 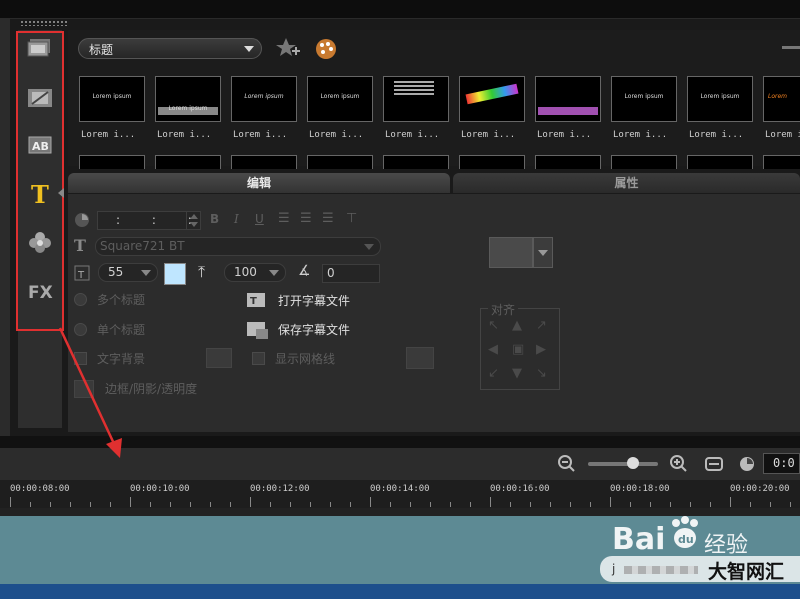 What do you see at coordinates (517, 325) in the screenshot?
I see `align-top-icon: ▲` at bounding box center [517, 325].